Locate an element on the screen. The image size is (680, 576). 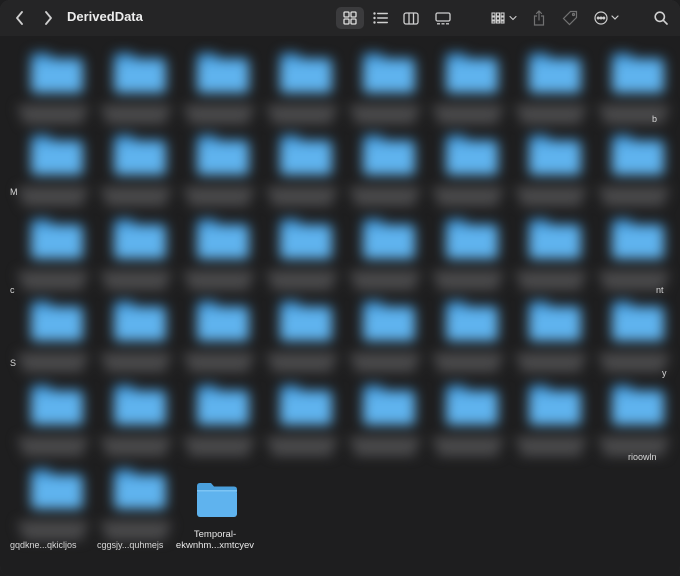
list-view-icon is located at coordinates (381, 18).